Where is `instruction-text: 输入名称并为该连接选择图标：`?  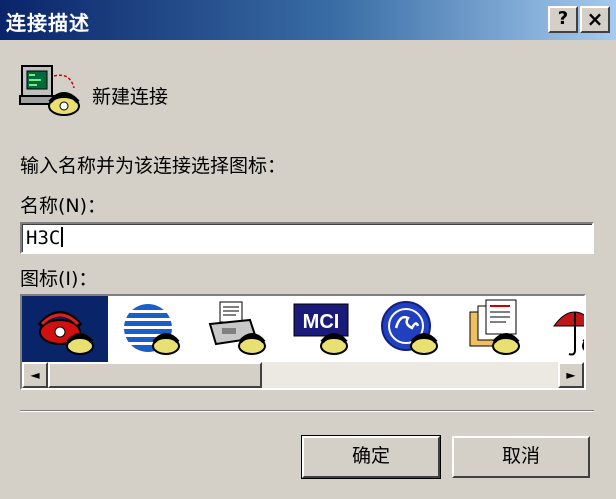 instruction-text: 输入名称并为该连接选择图标： is located at coordinates (153, 166).